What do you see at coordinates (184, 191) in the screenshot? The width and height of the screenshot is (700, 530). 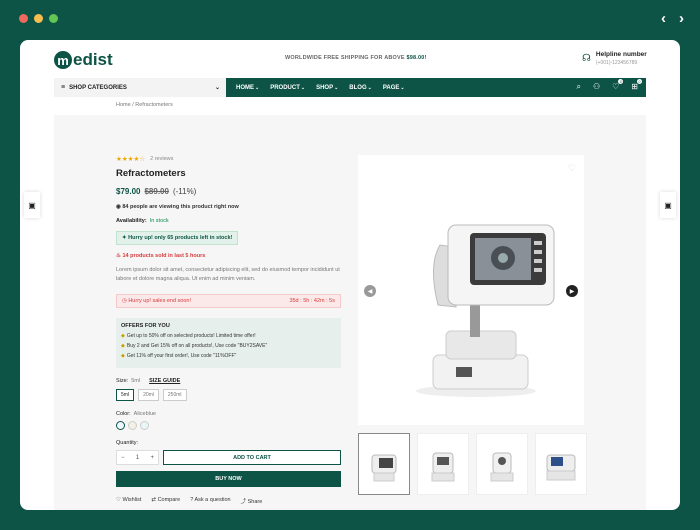 I see `discount-badge: (-11%)` at bounding box center [184, 191].